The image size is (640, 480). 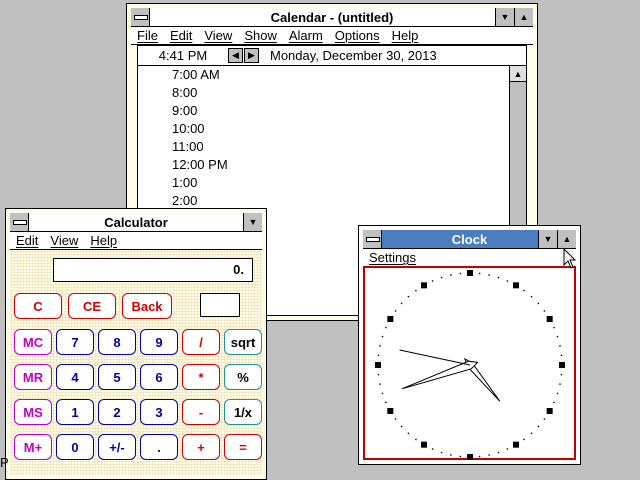 What do you see at coordinates (117, 412) in the screenshot?
I see `digit-2-button: 2` at bounding box center [117, 412].